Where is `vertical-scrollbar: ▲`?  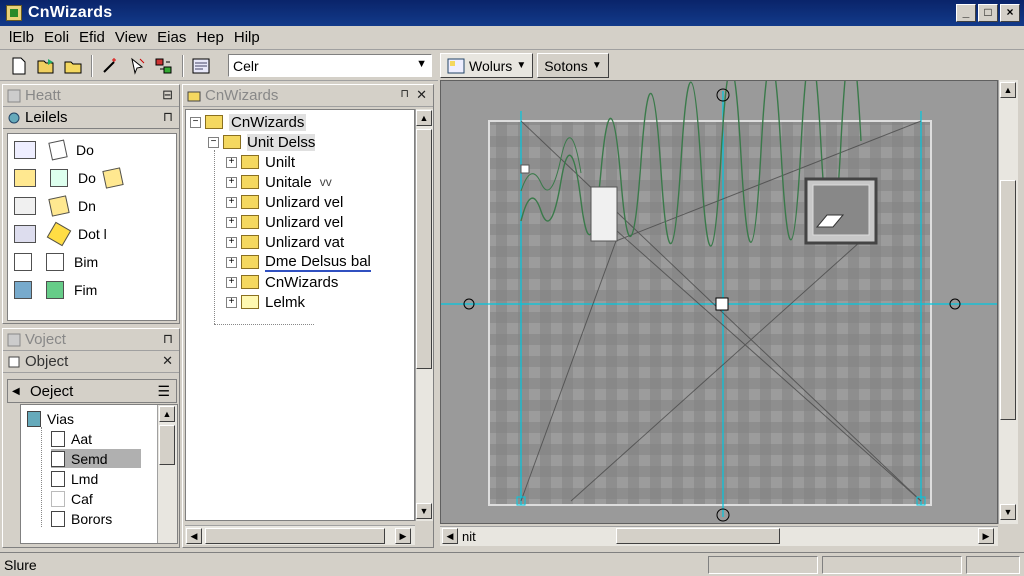
vertical-scrollbar: ▲ is located at coordinates (167, 474).